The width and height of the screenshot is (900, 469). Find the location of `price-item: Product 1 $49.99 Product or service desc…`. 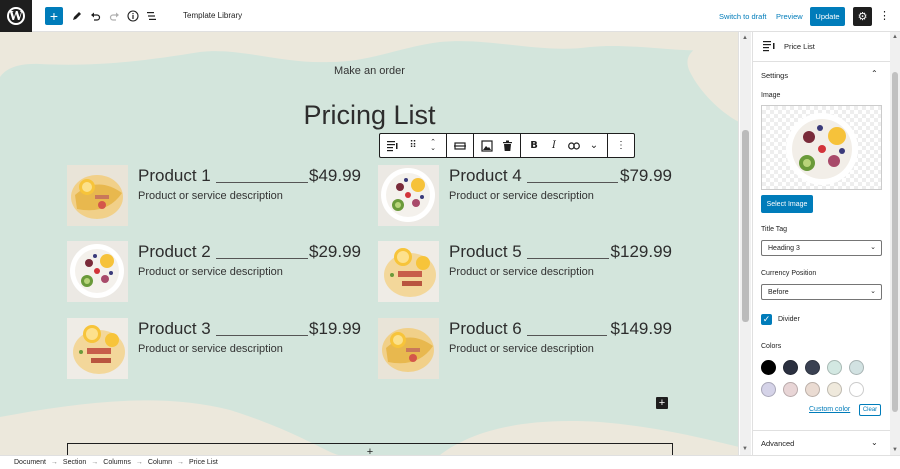

price-item: Product 1 $49.99 Product or service desc… is located at coordinates (217, 196).